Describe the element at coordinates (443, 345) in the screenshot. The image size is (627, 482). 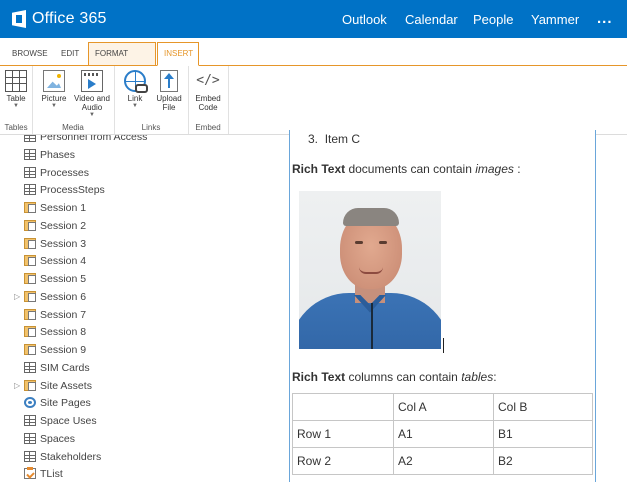
I see `text-cursor` at that location.